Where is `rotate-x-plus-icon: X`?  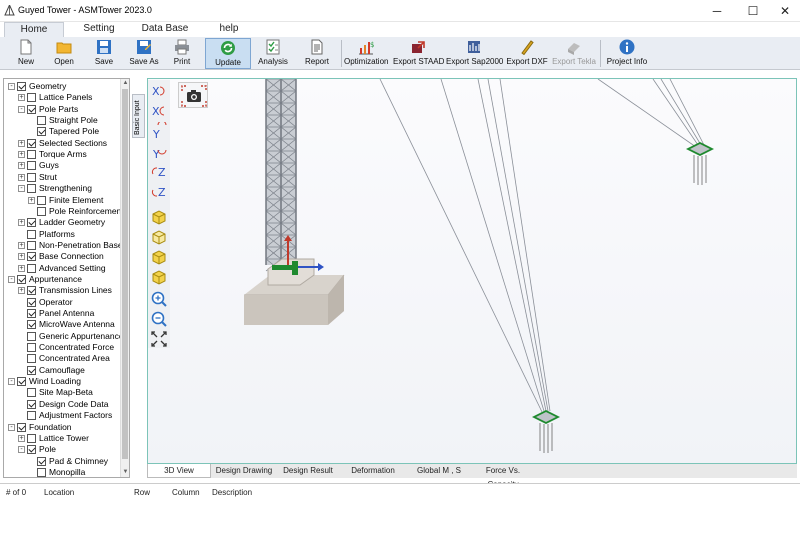
rotate-x-plus-icon: X is located at coordinates (159, 91).